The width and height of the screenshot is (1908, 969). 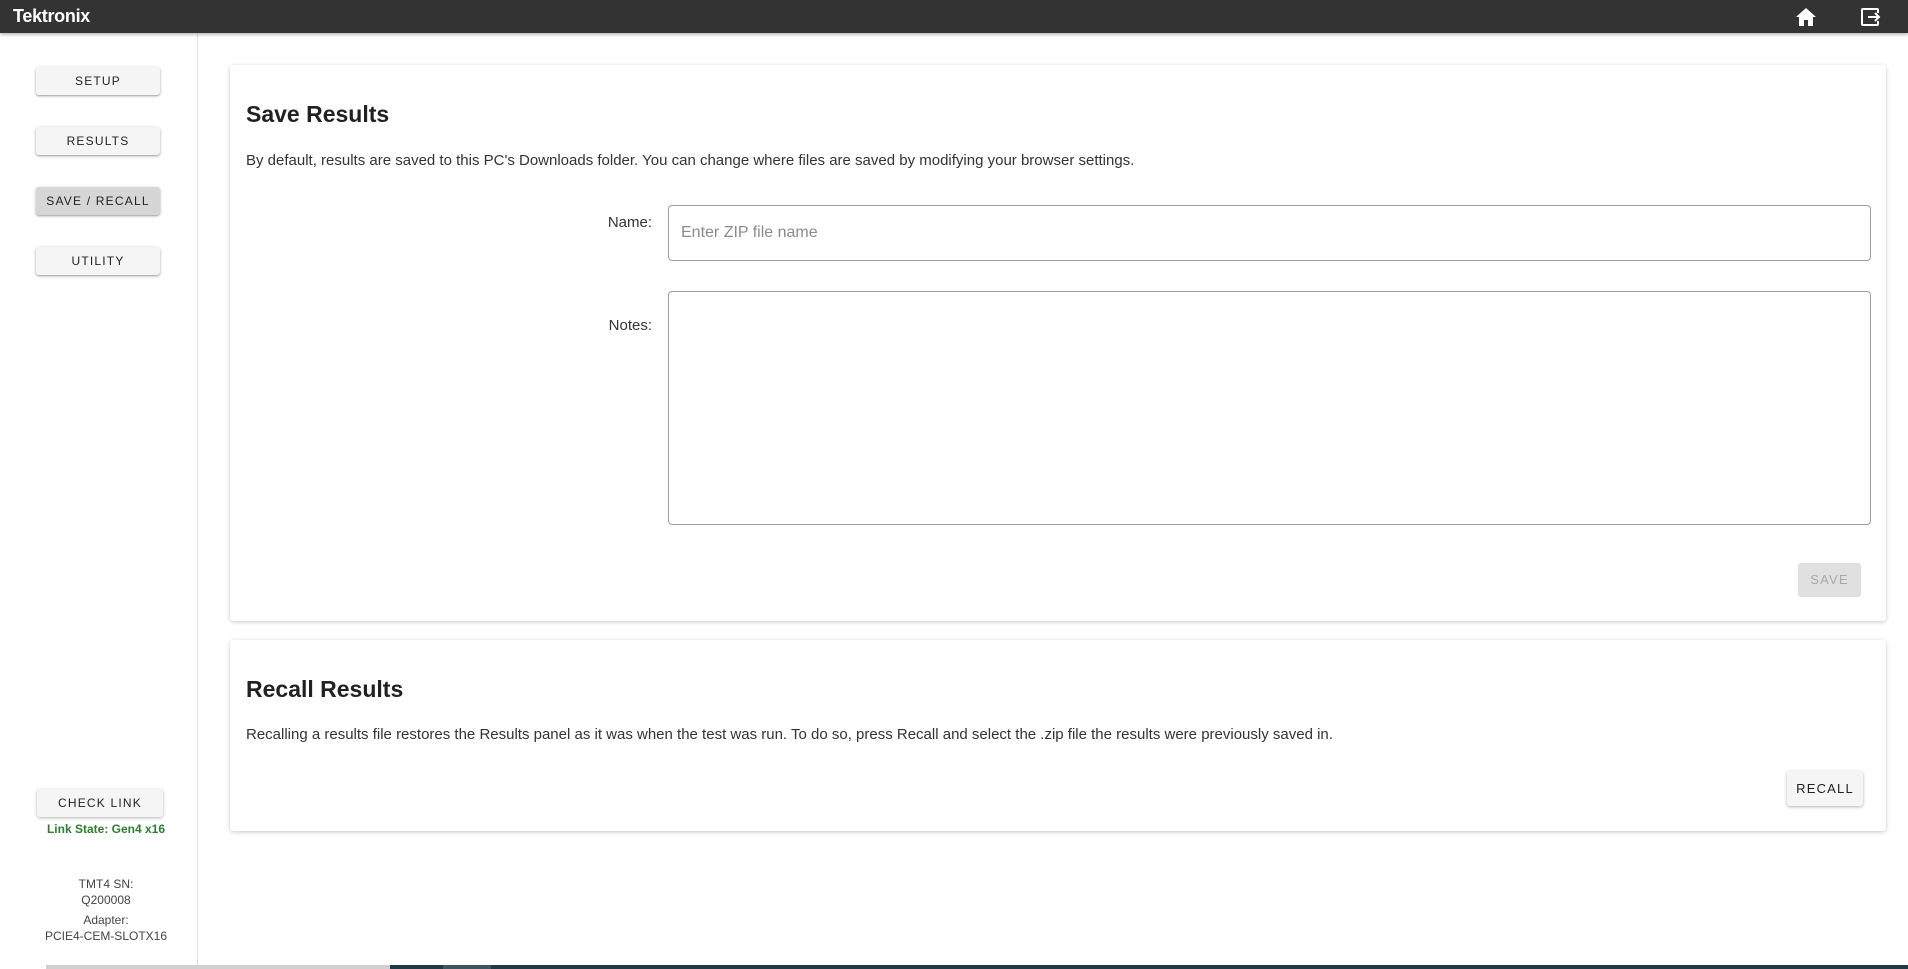 What do you see at coordinates (1269, 233) in the screenshot?
I see `zip-name-input` at bounding box center [1269, 233].